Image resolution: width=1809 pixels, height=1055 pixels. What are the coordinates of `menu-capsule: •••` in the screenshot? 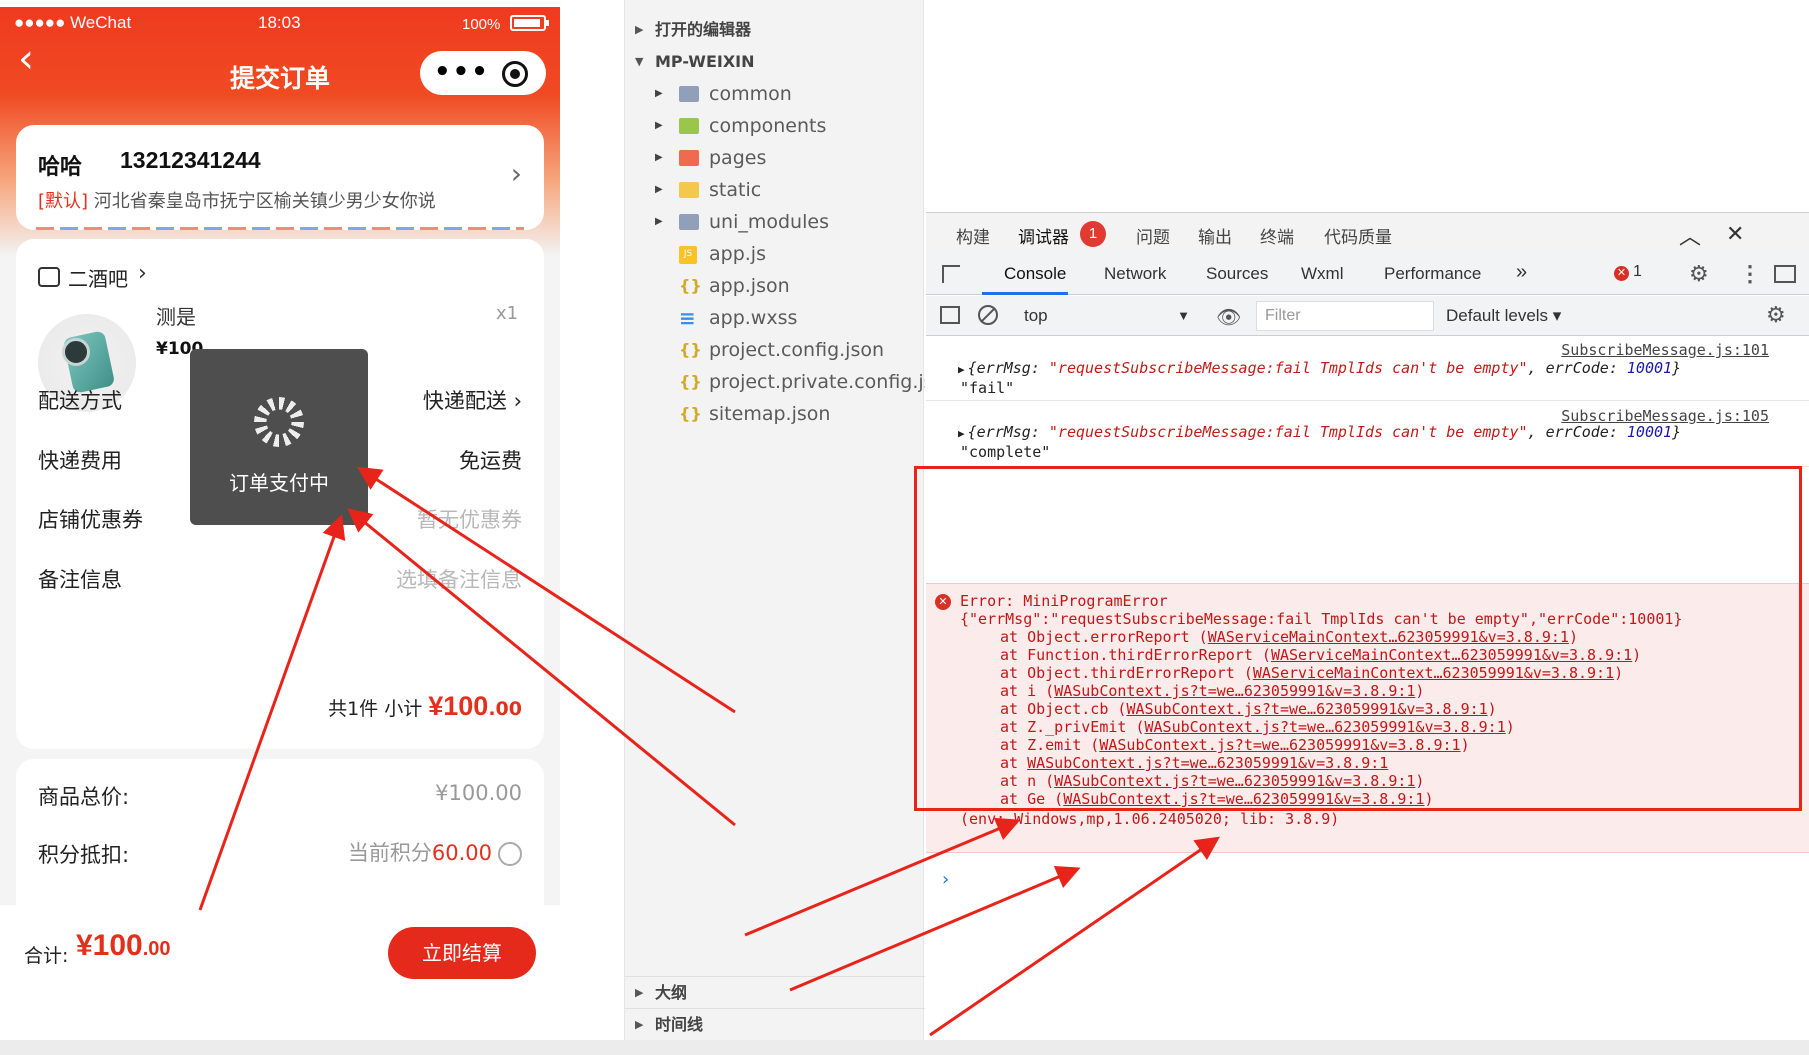 It's located at (483, 73).